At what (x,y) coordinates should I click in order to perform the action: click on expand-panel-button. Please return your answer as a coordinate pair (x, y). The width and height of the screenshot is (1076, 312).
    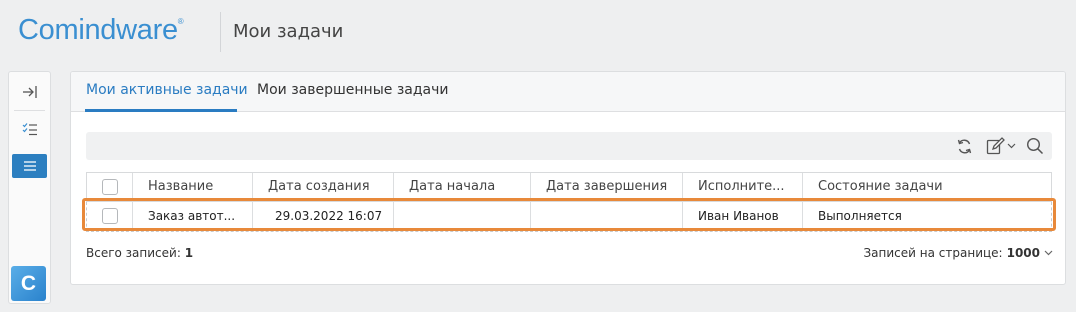
    Looking at the image, I should click on (29, 92).